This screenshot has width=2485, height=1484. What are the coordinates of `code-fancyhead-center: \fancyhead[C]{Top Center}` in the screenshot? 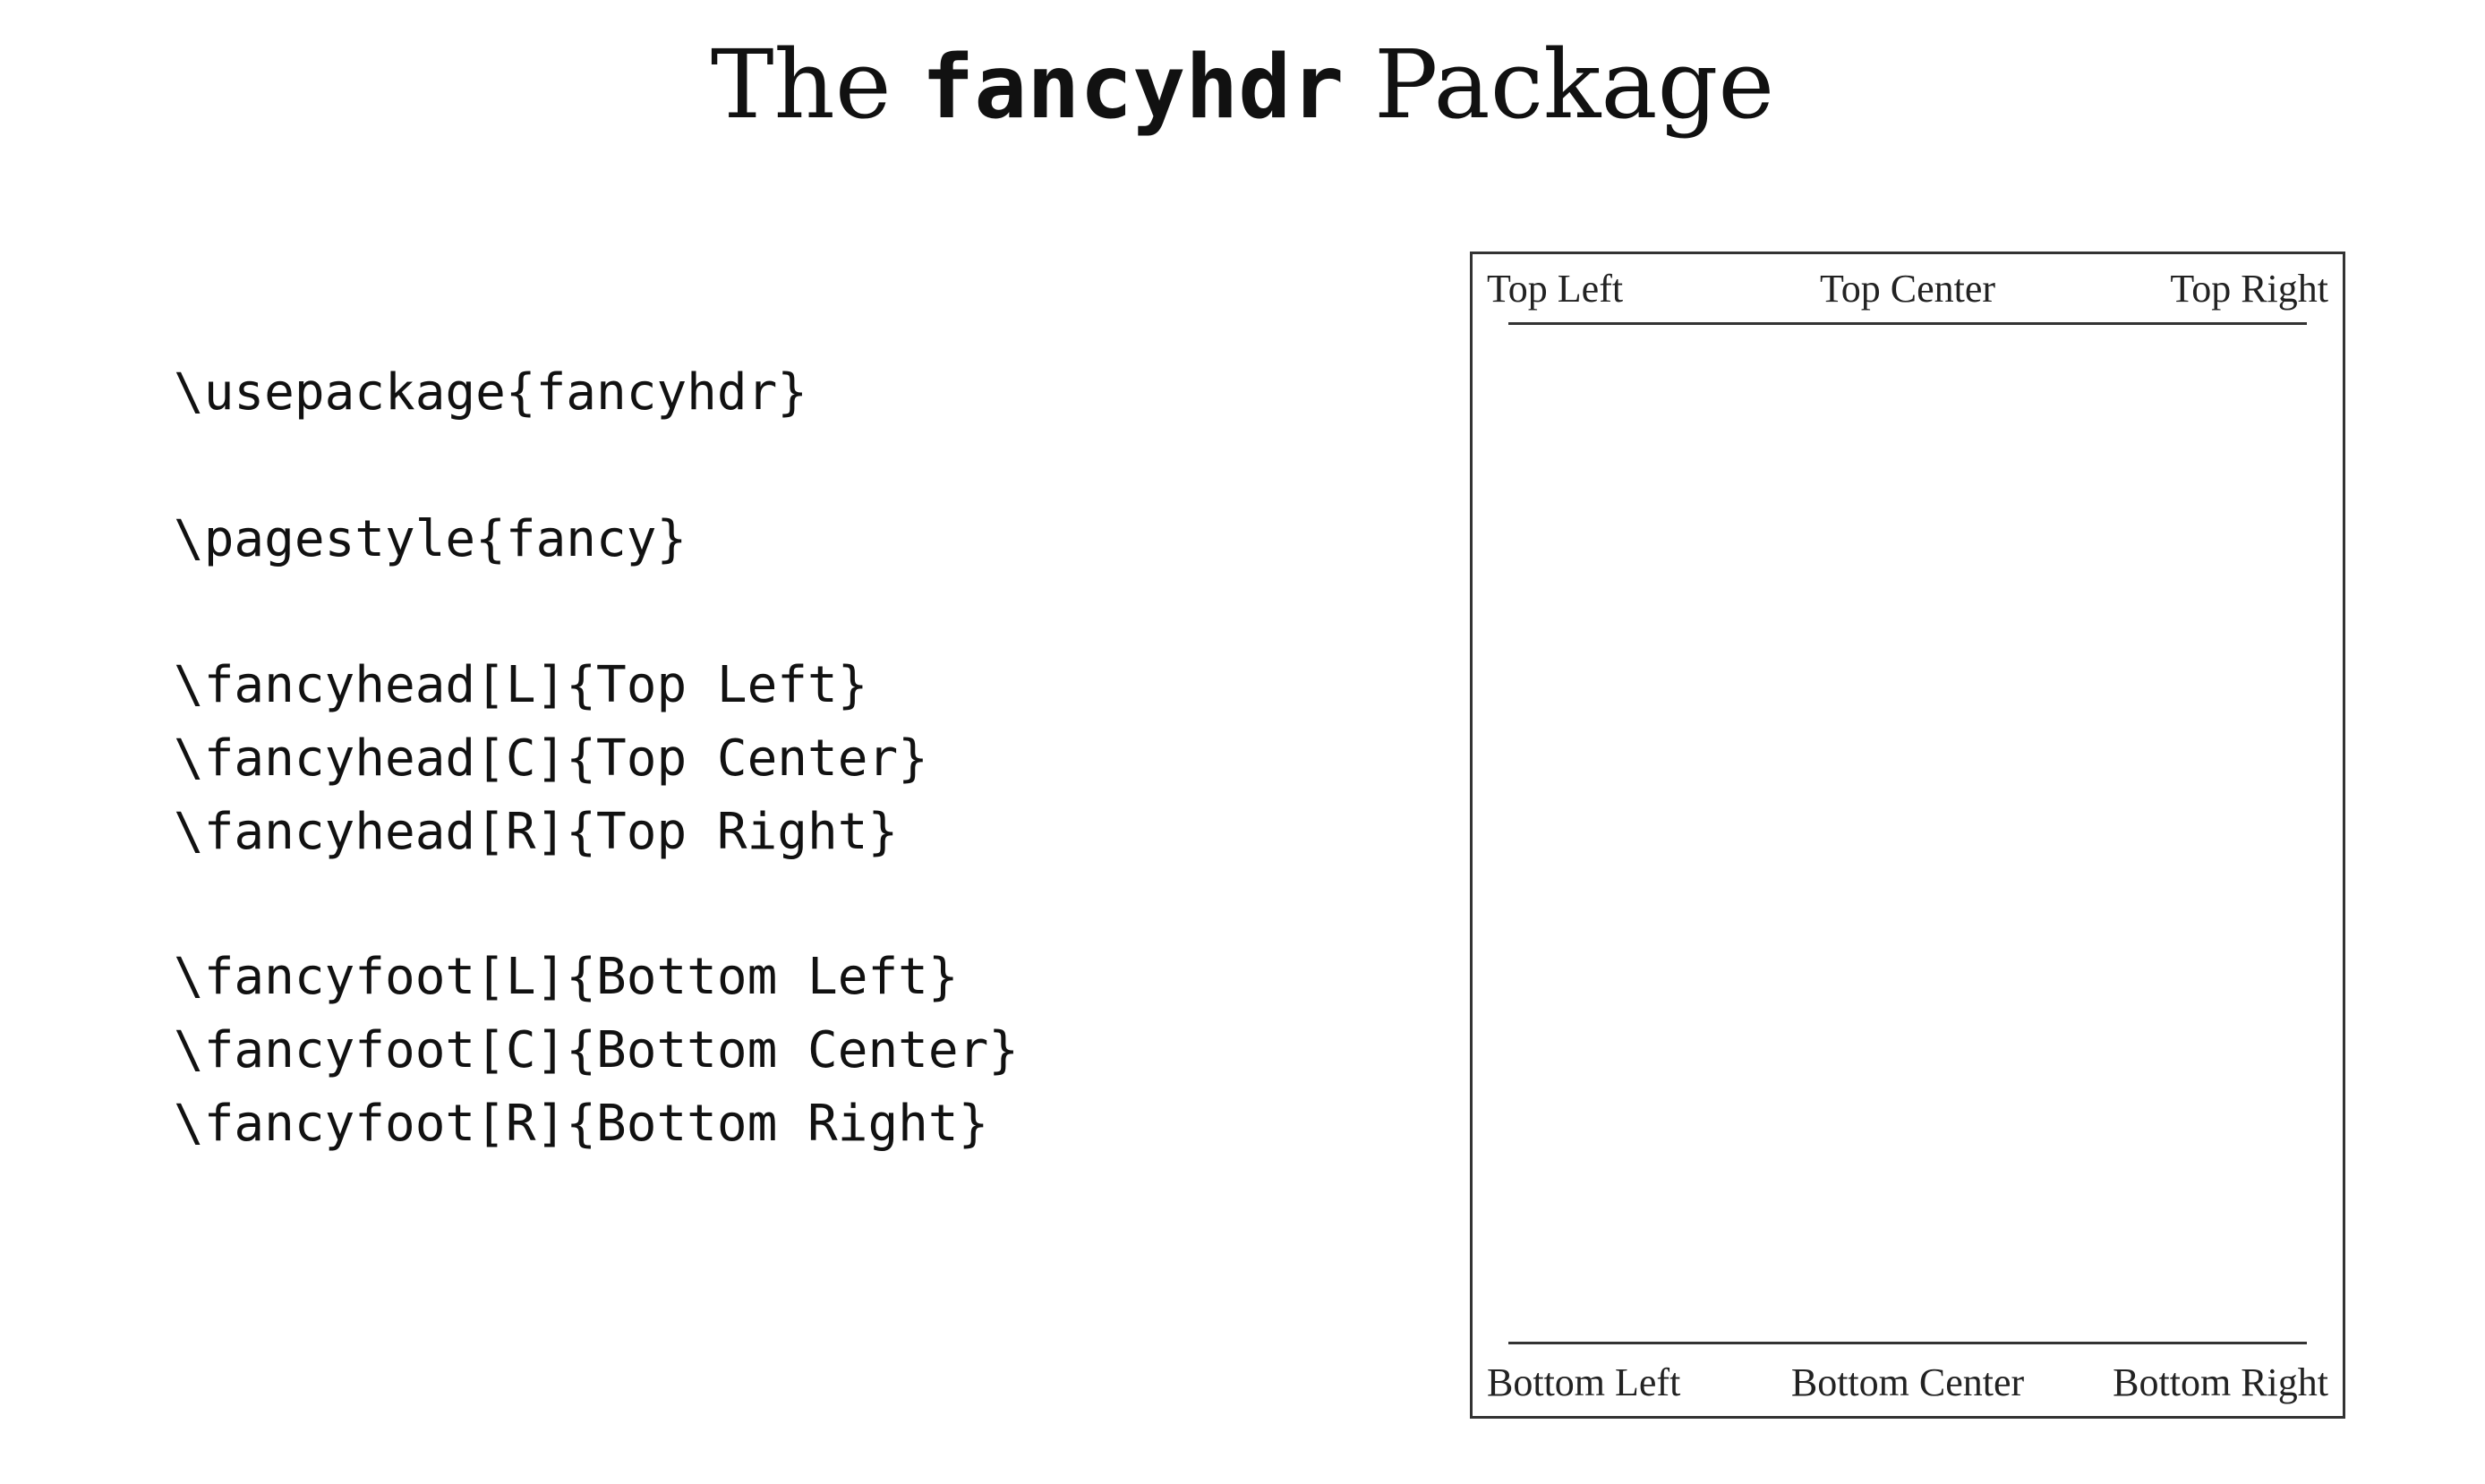 It's located at (551, 758).